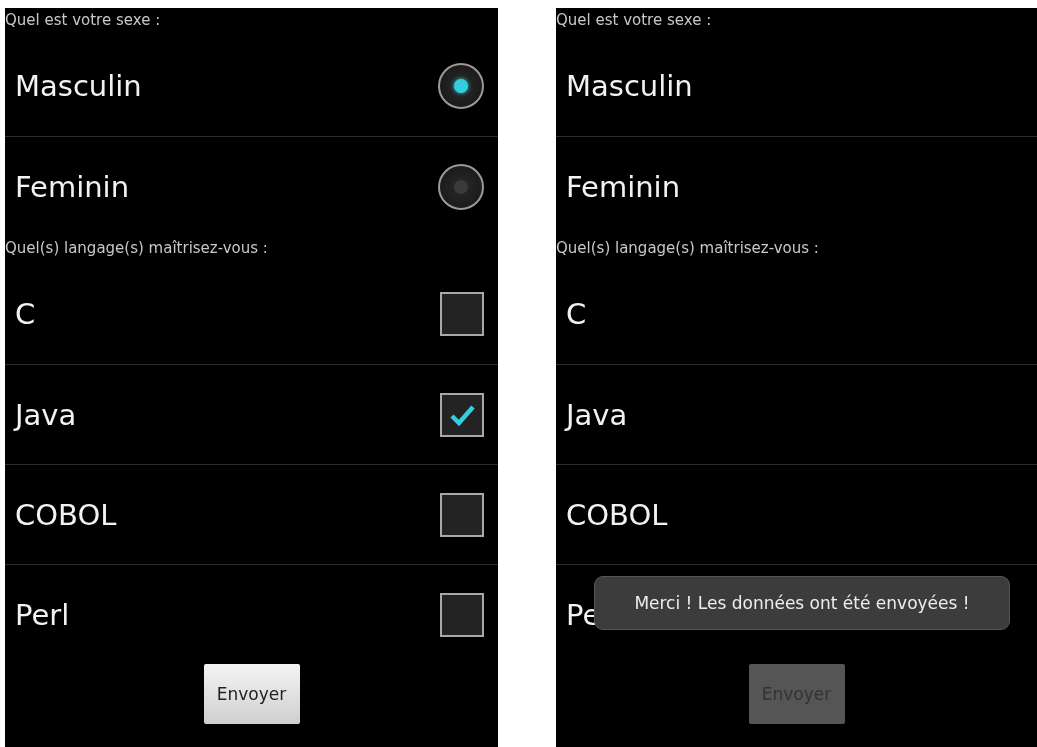 This screenshot has width=1037, height=747. Describe the element at coordinates (42, 614) in the screenshot. I see `checkbox-label: Perl` at that location.